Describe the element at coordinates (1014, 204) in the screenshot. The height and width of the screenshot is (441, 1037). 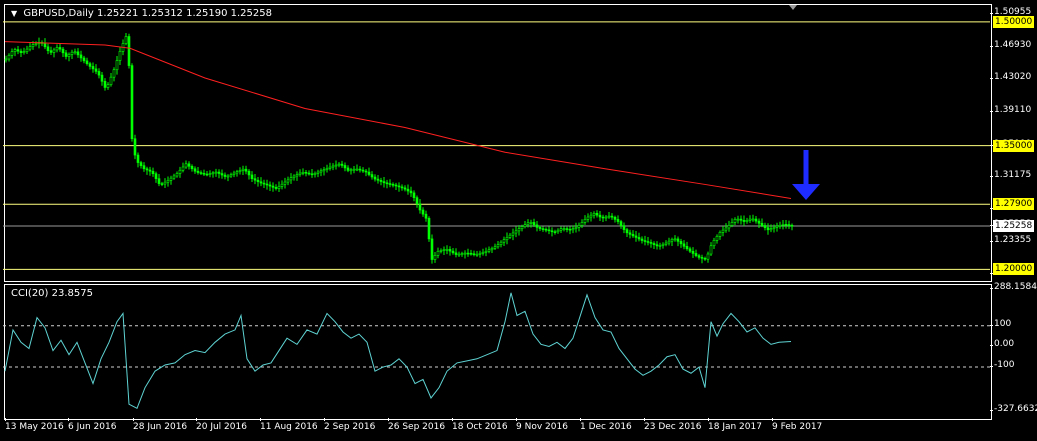
I see `level-label: 1.27900` at that location.